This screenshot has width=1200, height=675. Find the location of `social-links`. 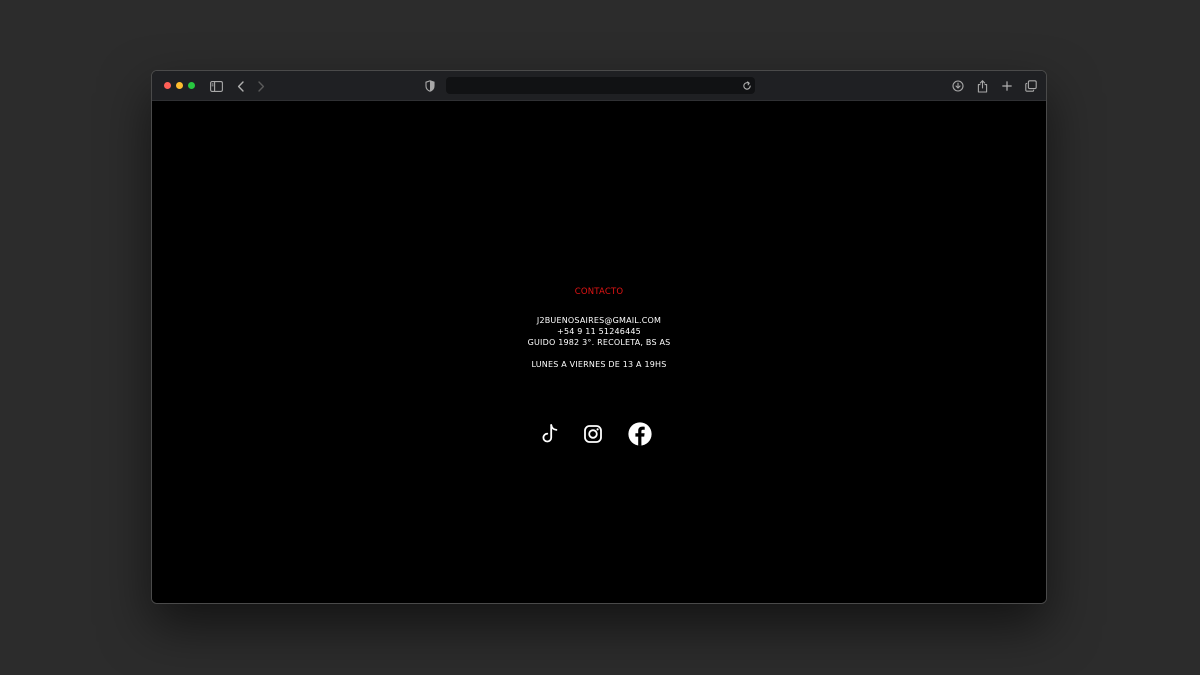

social-links is located at coordinates (599, 434).